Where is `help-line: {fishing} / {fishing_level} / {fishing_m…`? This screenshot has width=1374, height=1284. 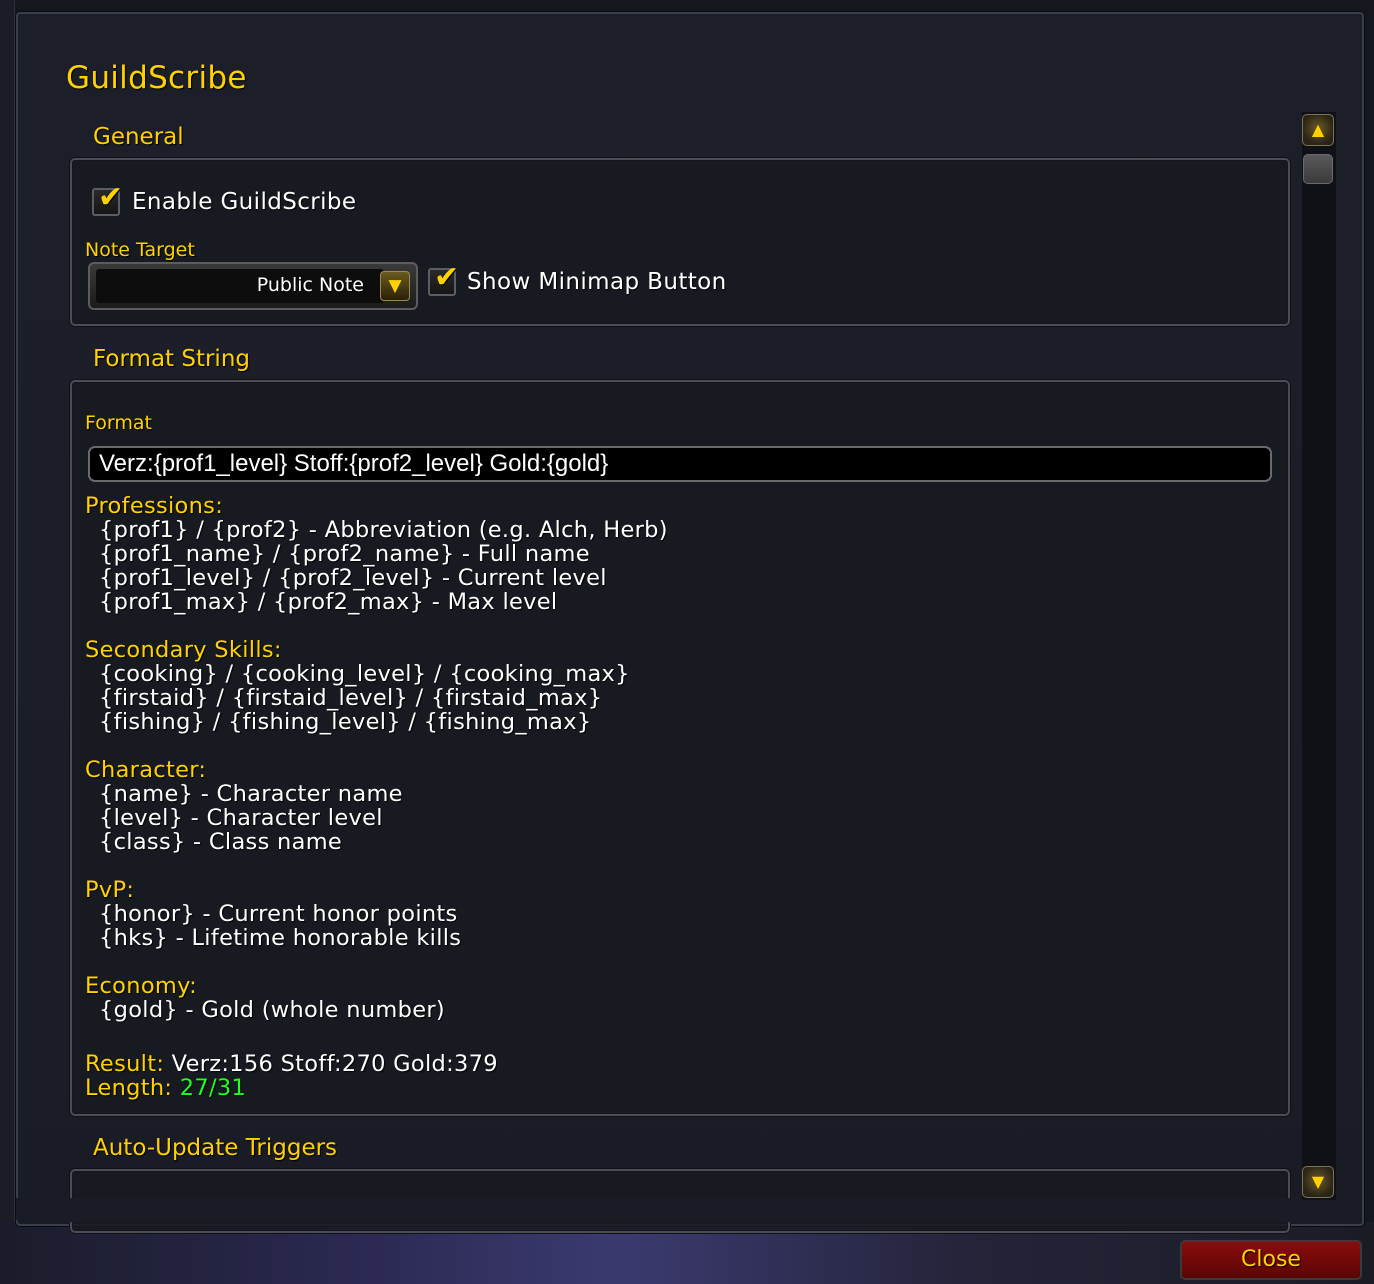
help-line: {fishing} / {fishing_level} / {fishing_m… is located at coordinates (345, 722).